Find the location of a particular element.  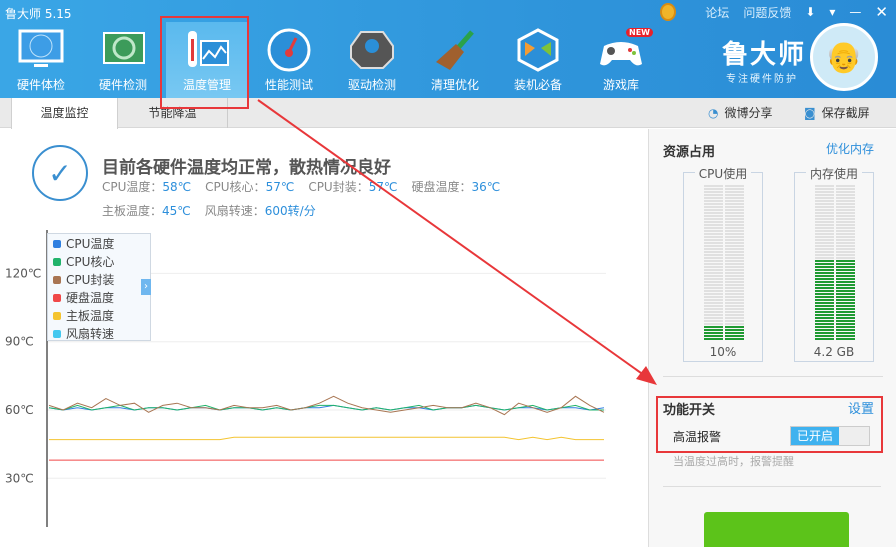

legend-item: 主板温度 is located at coordinates (101, 317).